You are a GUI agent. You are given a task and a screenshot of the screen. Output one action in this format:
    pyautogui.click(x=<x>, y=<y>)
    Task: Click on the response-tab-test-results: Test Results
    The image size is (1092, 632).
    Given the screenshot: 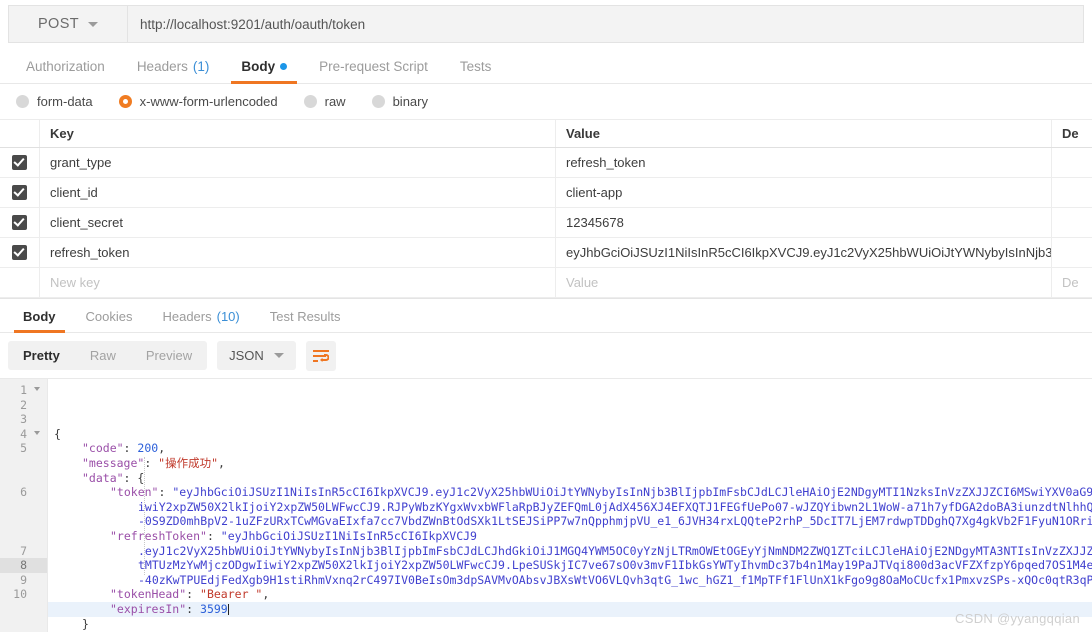 What is the action you would take?
    pyautogui.click(x=305, y=320)
    